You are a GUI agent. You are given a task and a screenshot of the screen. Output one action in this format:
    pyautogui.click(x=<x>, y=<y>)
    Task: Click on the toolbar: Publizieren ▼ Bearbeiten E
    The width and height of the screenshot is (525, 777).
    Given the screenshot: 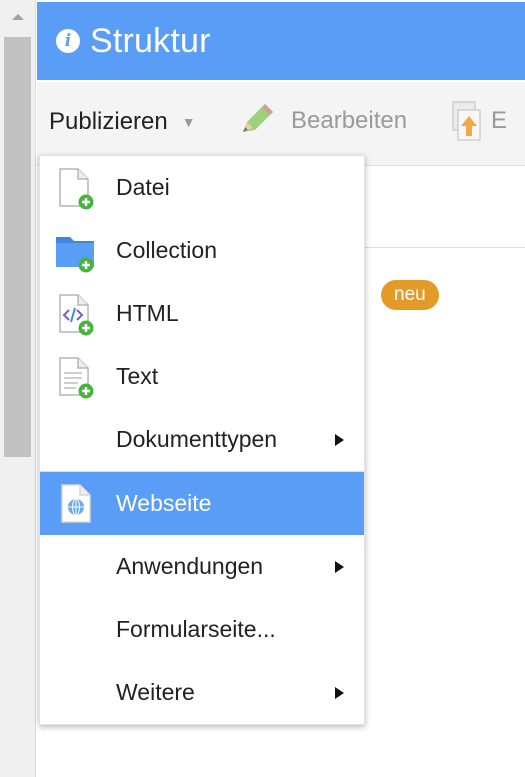 What is the action you would take?
    pyautogui.click(x=281, y=124)
    